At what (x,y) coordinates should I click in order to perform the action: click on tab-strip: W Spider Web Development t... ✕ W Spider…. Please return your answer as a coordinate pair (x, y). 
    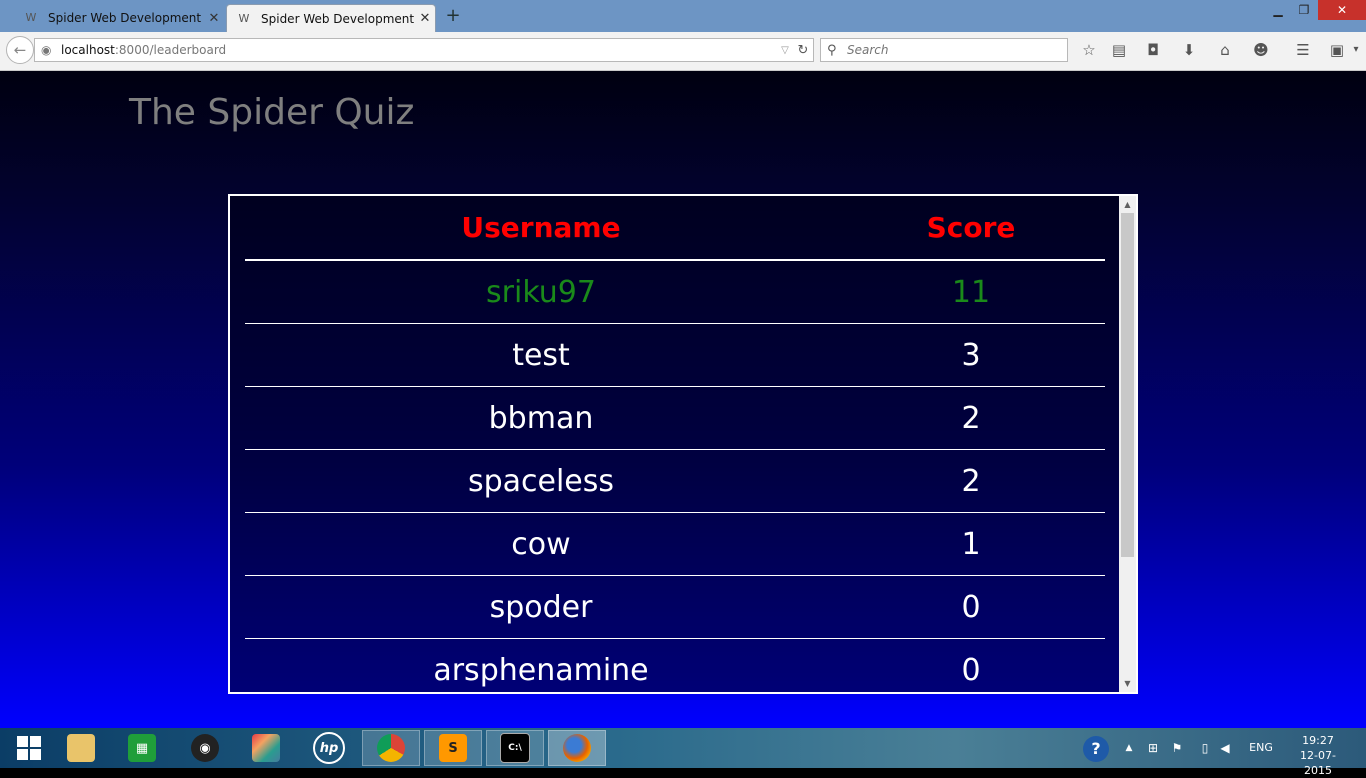
    Looking at the image, I should click on (683, 16).